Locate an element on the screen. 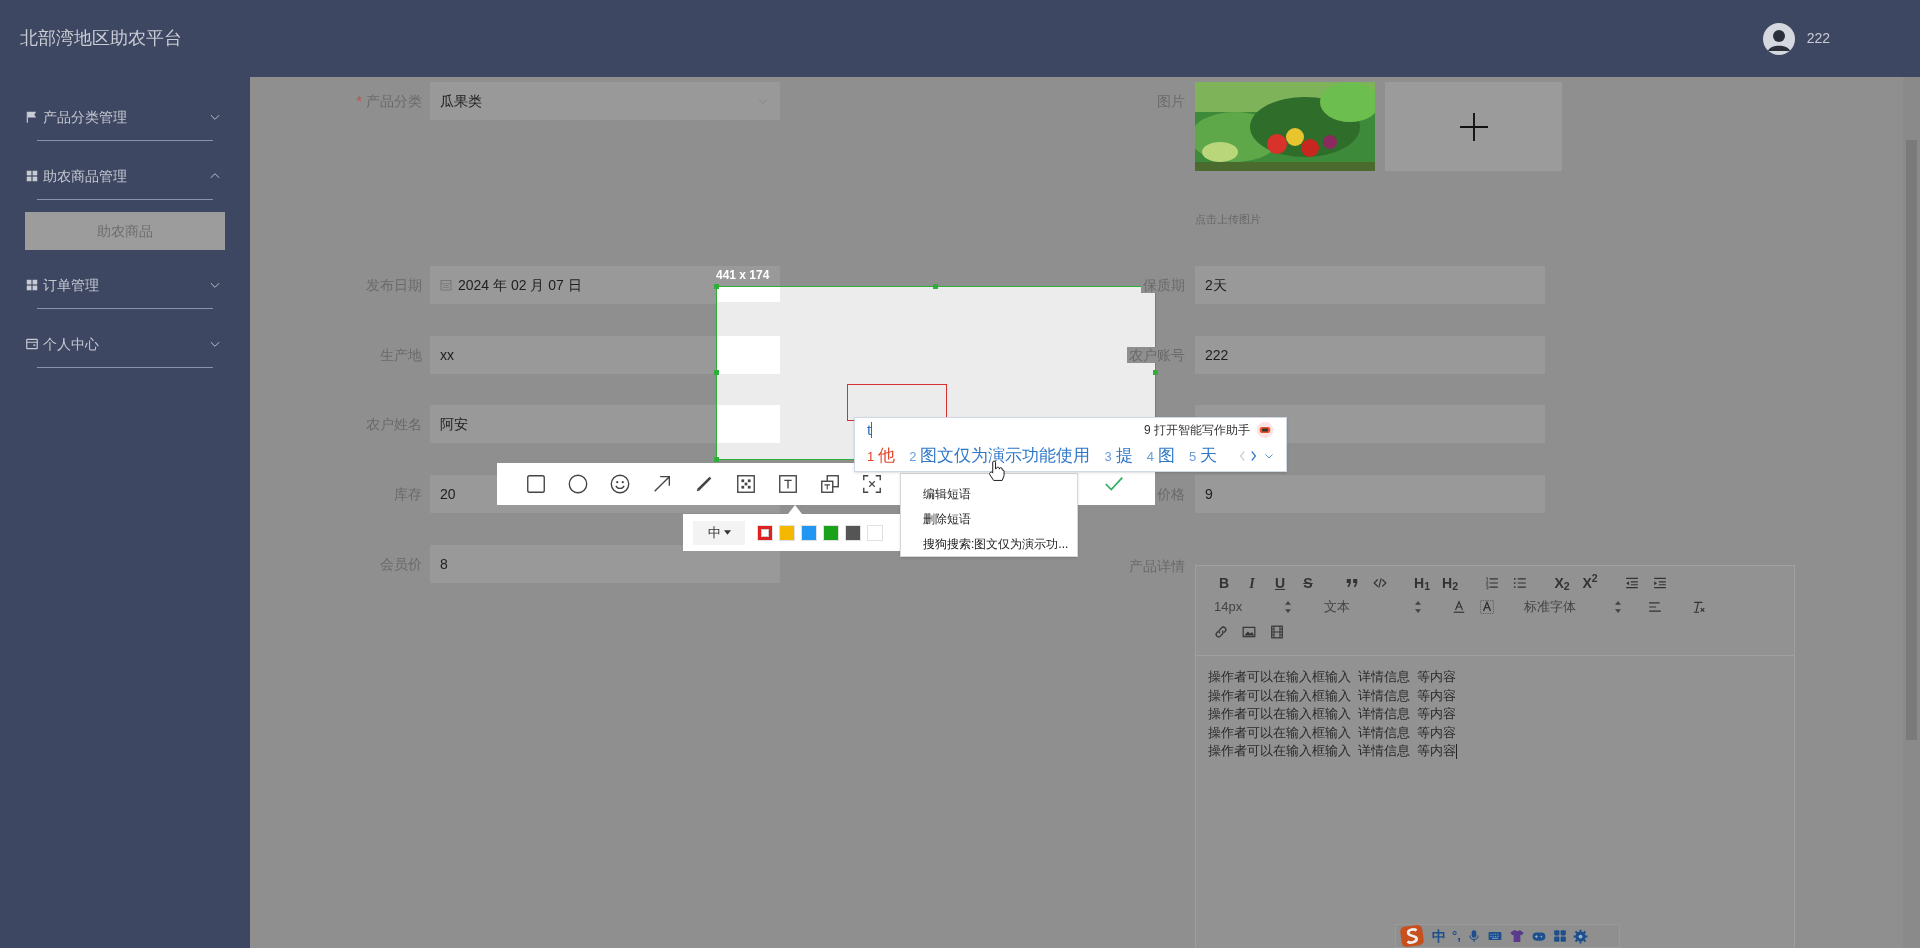  link-icon is located at coordinates (1221, 632).